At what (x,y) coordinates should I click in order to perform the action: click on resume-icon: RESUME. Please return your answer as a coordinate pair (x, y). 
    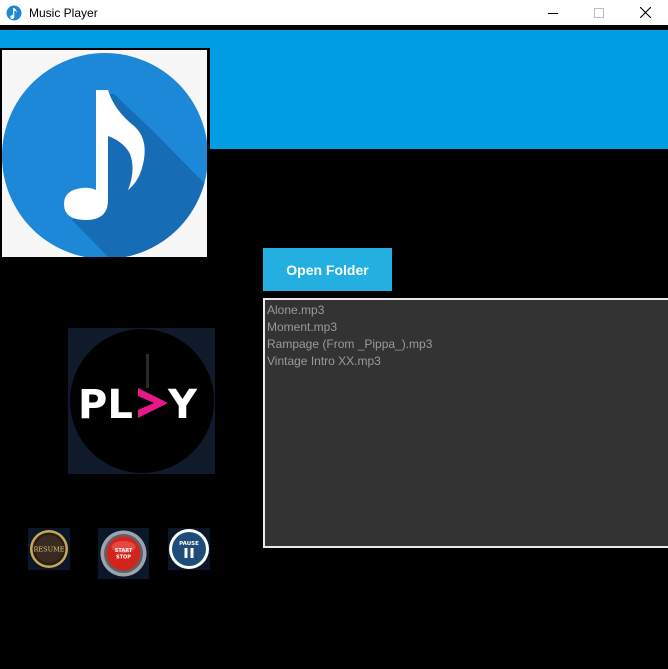
    Looking at the image, I should click on (49, 549).